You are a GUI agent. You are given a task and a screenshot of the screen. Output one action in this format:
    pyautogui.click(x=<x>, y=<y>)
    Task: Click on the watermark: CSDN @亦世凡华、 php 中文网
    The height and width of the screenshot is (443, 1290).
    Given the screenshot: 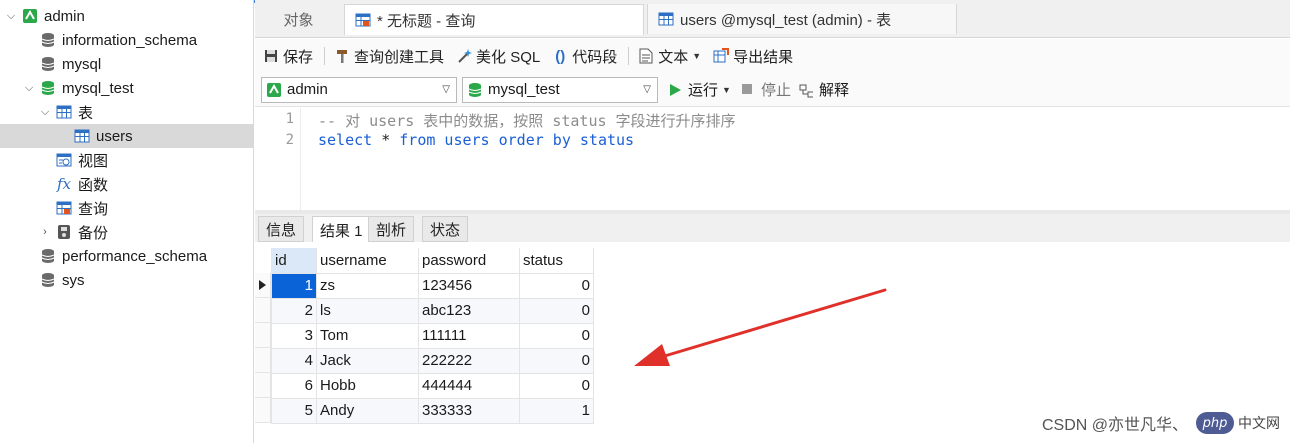 What is the action you would take?
    pyautogui.click(x=1161, y=423)
    